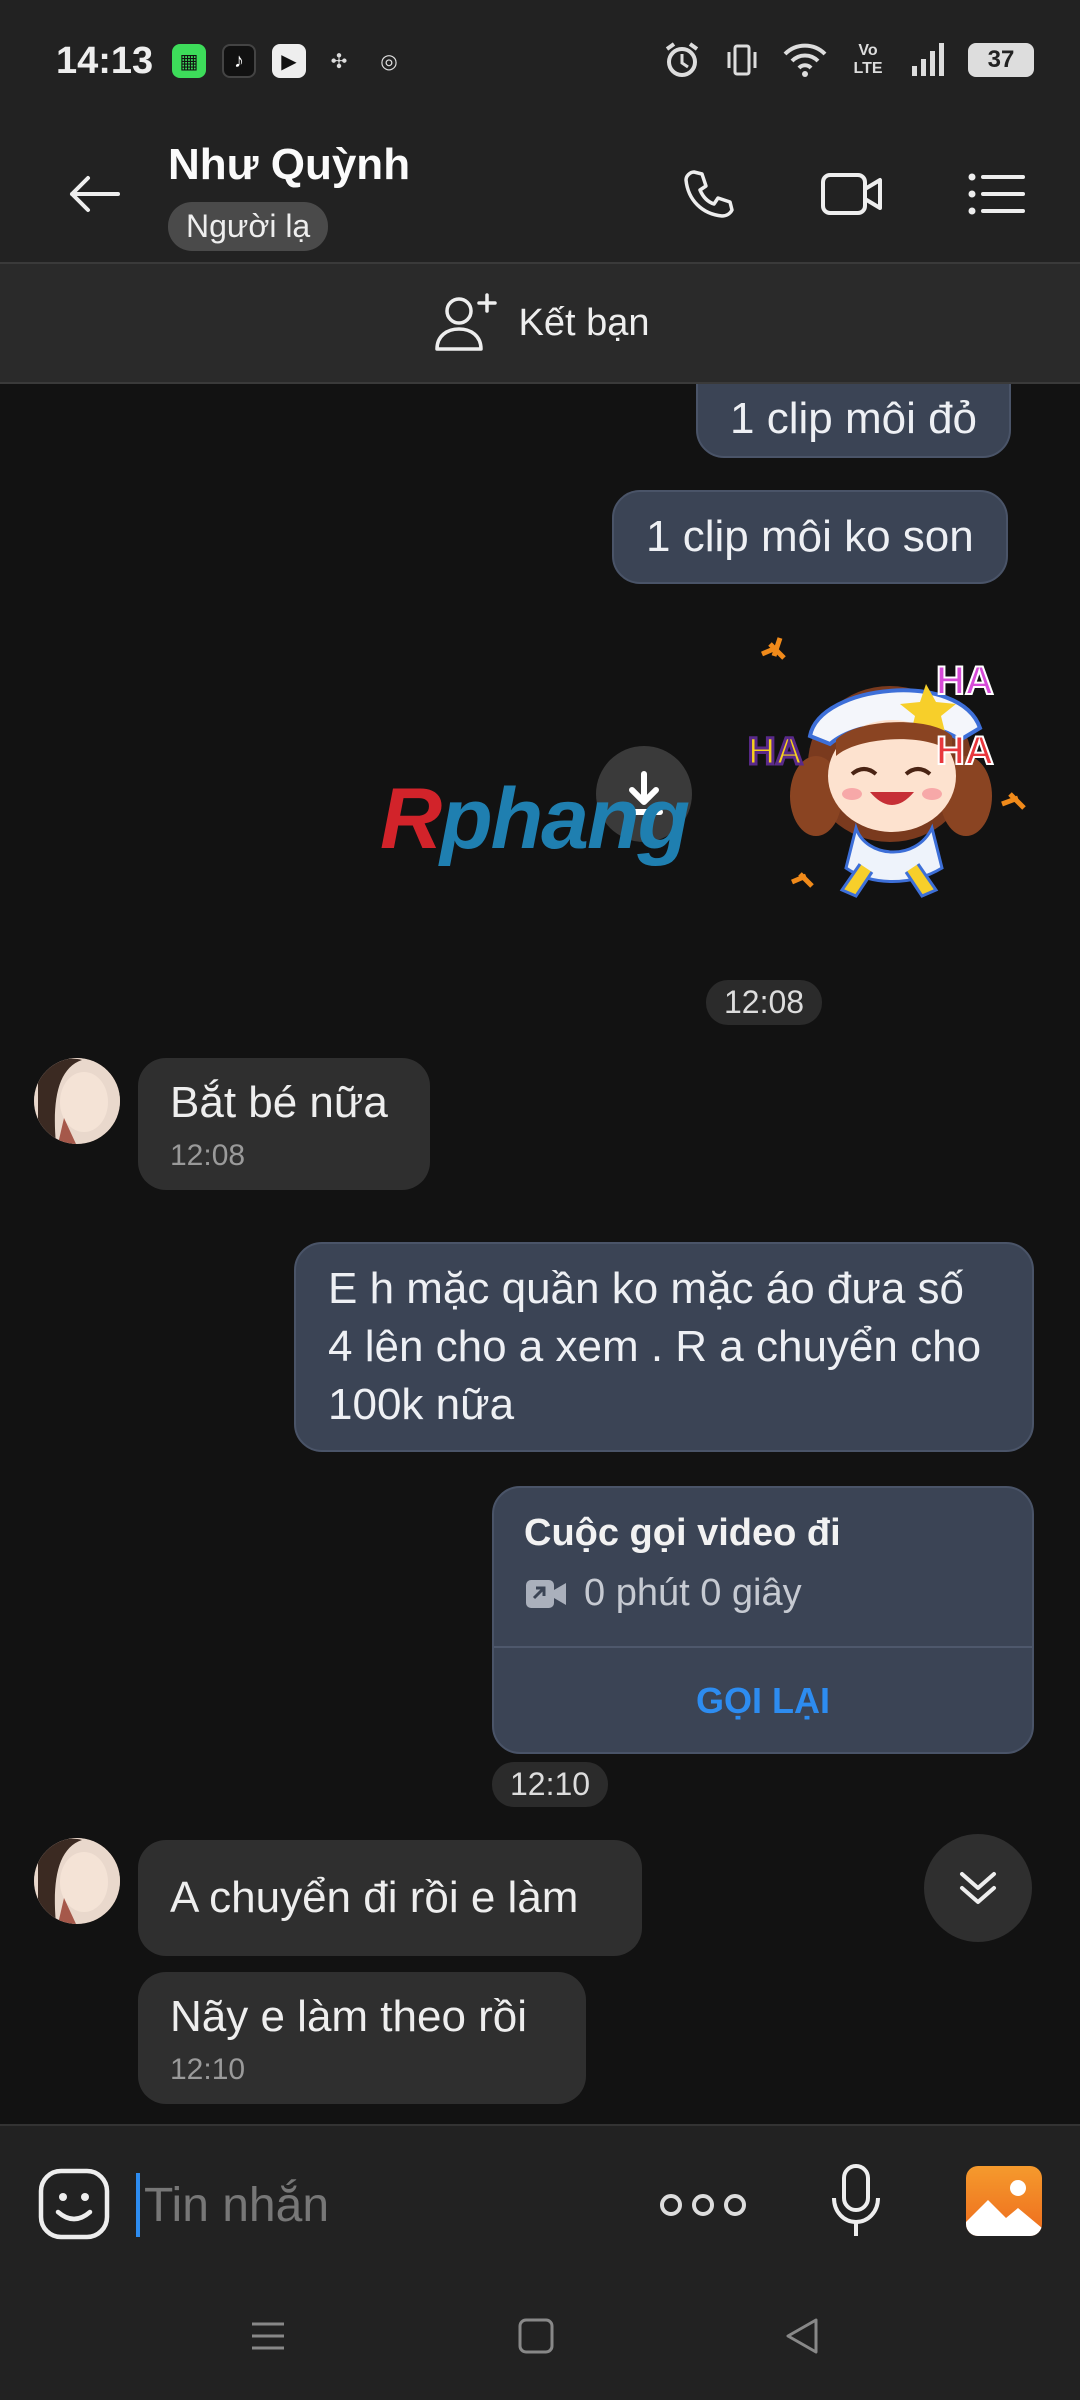 This screenshot has height=2400, width=1080. Describe the element at coordinates (105, 61) in the screenshot. I see `status-time: 14:13` at that location.